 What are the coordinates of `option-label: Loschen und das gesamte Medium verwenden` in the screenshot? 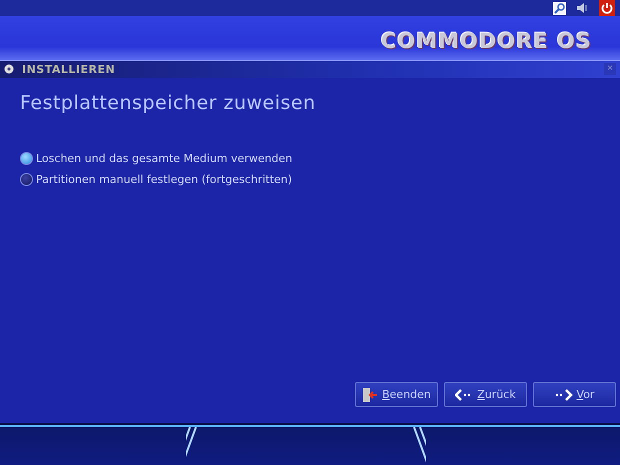 It's located at (164, 158).